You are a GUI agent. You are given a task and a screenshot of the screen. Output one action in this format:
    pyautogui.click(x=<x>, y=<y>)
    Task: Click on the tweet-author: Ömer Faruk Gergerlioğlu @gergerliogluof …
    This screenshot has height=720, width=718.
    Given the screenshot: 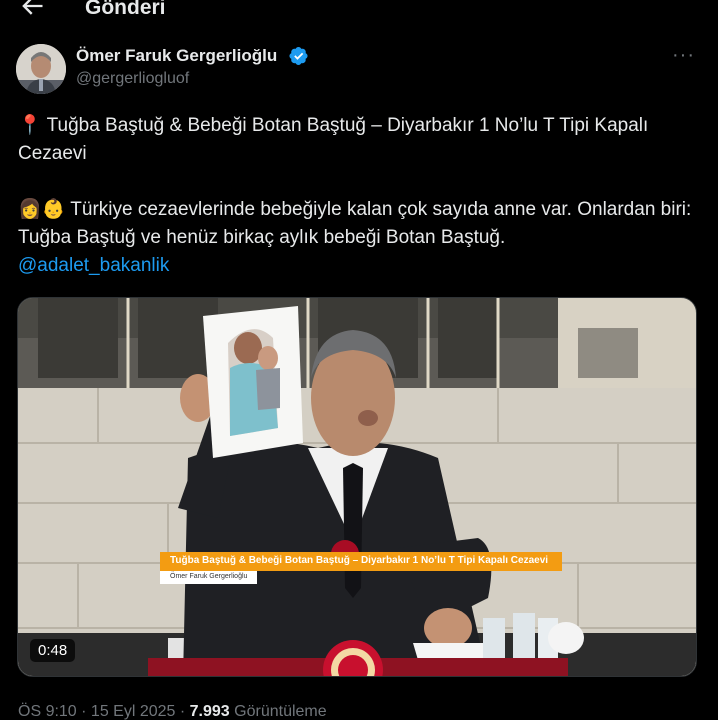 What is the action you would take?
    pyautogui.click(x=359, y=68)
    